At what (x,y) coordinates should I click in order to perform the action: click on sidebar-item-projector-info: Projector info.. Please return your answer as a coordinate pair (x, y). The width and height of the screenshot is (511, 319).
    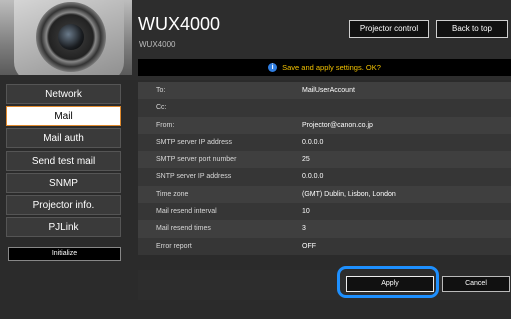
    Looking at the image, I should click on (63, 204).